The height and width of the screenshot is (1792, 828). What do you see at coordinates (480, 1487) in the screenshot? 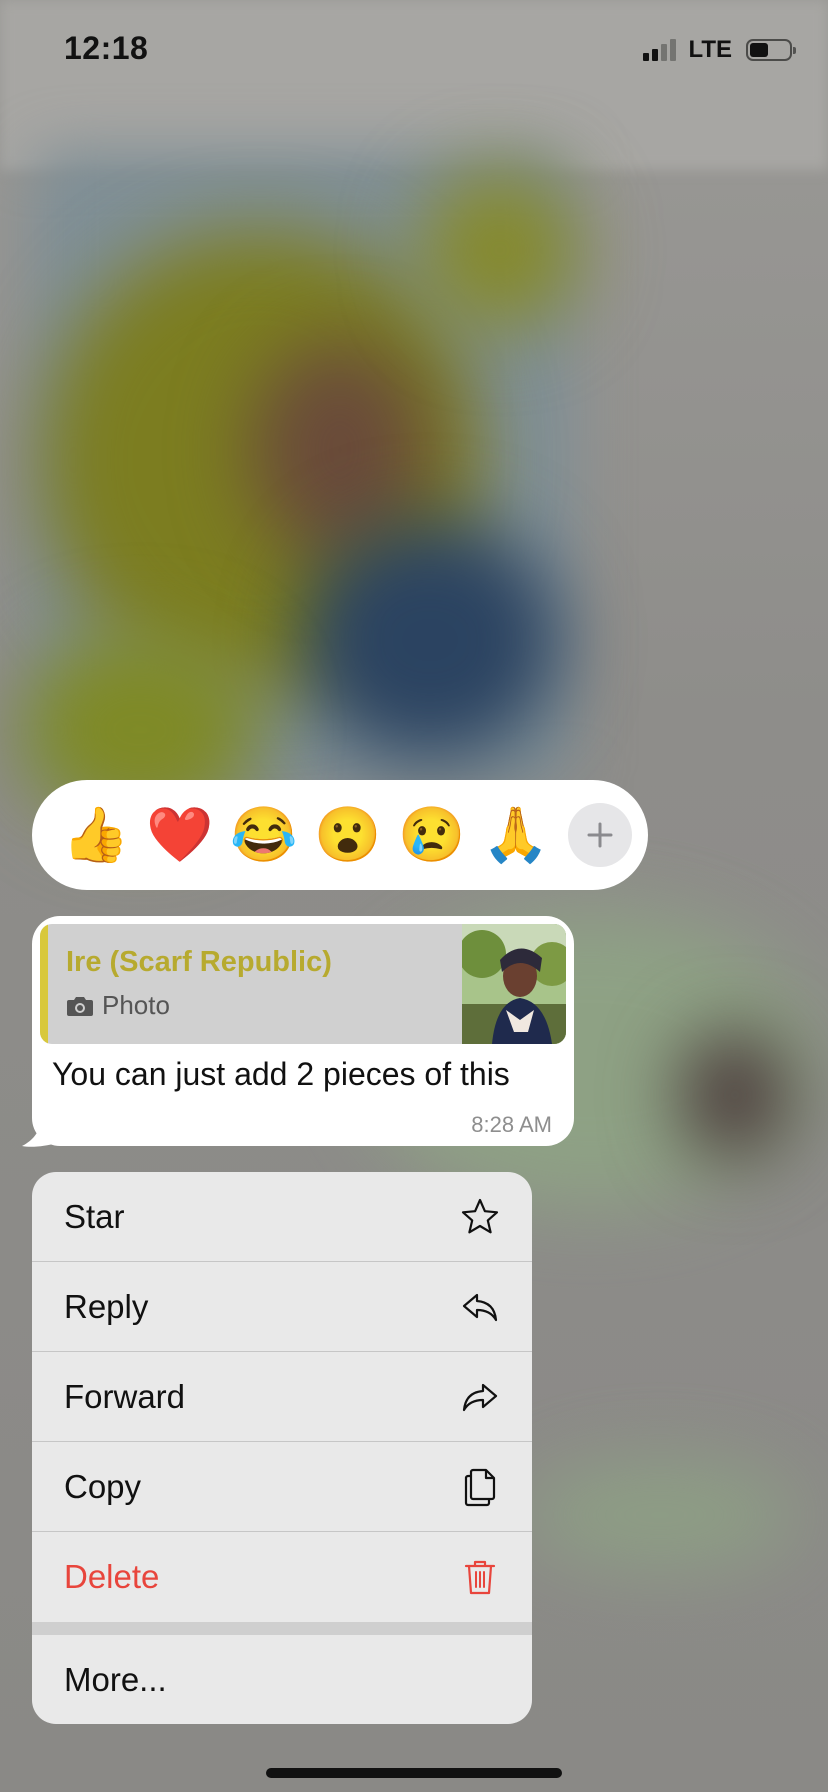
I see `copy-icon` at bounding box center [480, 1487].